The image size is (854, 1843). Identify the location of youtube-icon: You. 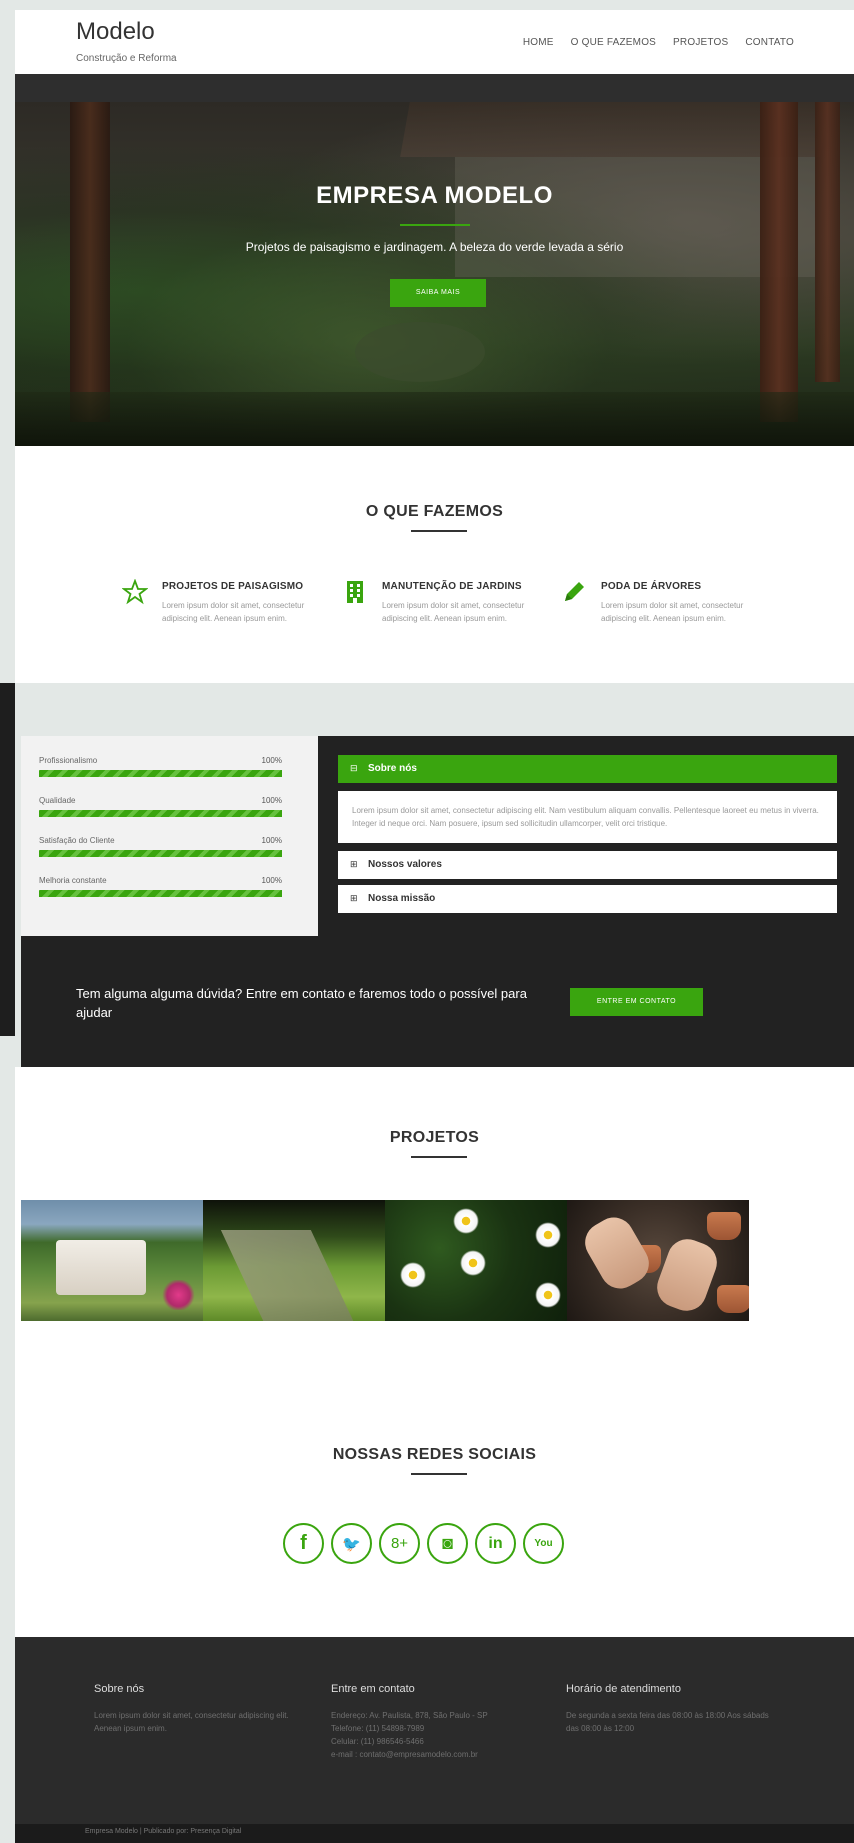
(543, 1543).